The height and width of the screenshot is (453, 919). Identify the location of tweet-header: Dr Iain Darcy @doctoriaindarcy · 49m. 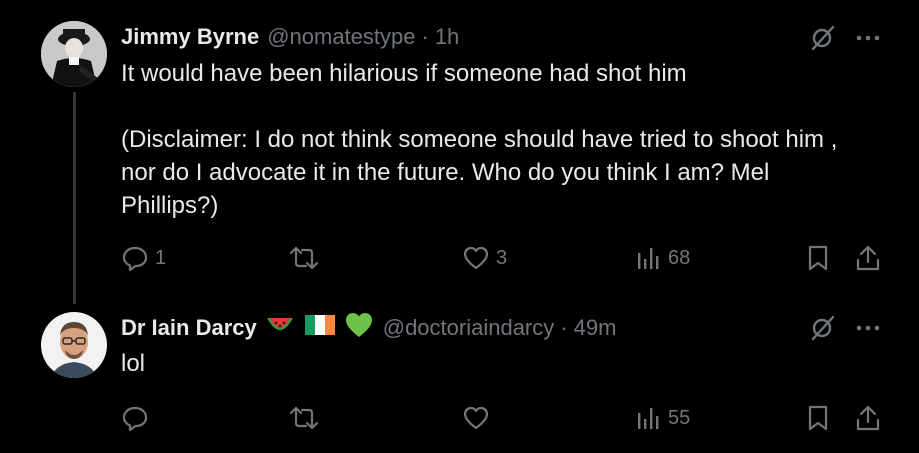
(368, 328).